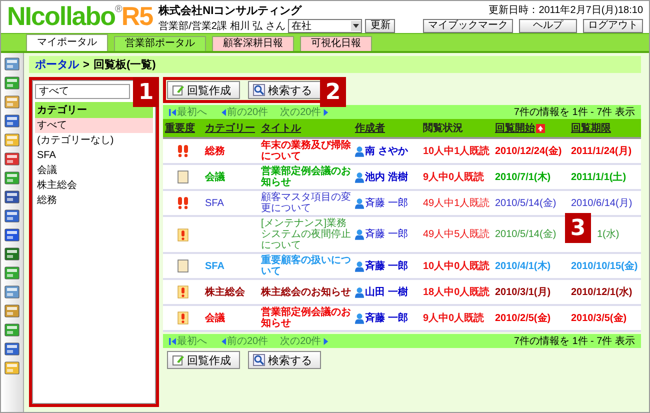 This screenshot has width=650, height=413. What do you see at coordinates (599, 318) in the screenshot?
I see `deadline-date: 2010/3/5(金)` at bounding box center [599, 318].